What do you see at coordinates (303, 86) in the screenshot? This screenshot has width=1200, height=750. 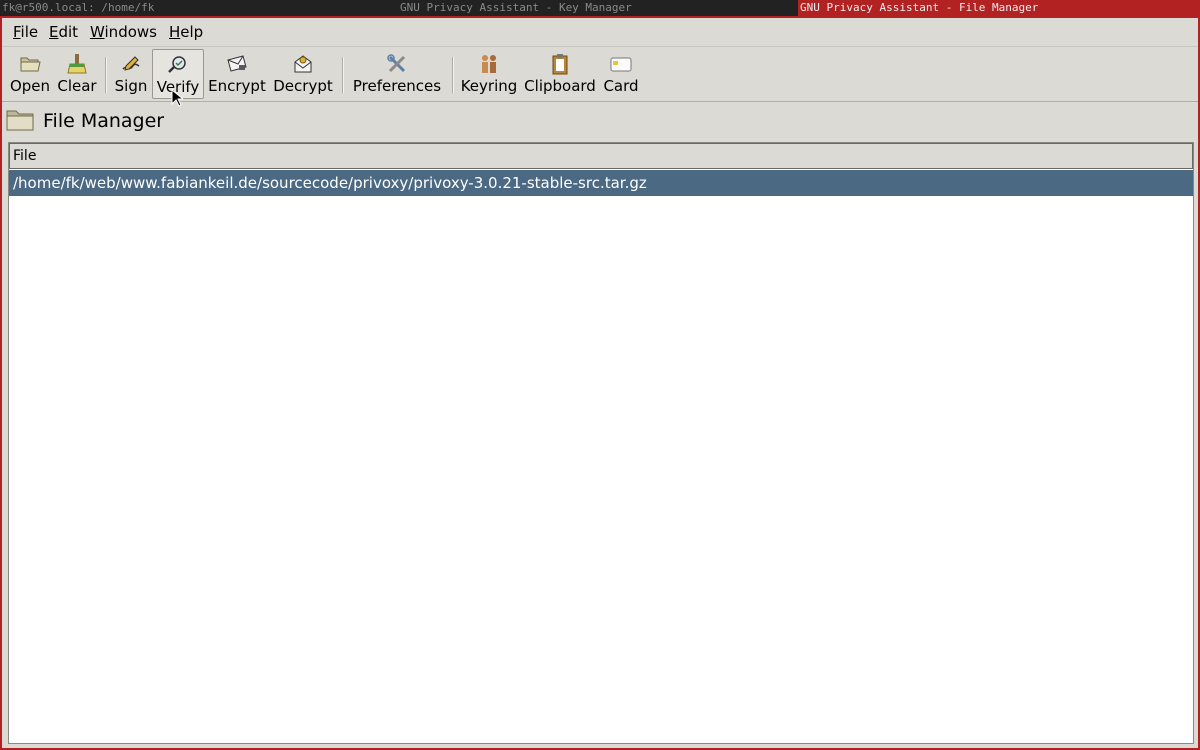 I see `decrypt-button-label: Decrypt` at bounding box center [303, 86].